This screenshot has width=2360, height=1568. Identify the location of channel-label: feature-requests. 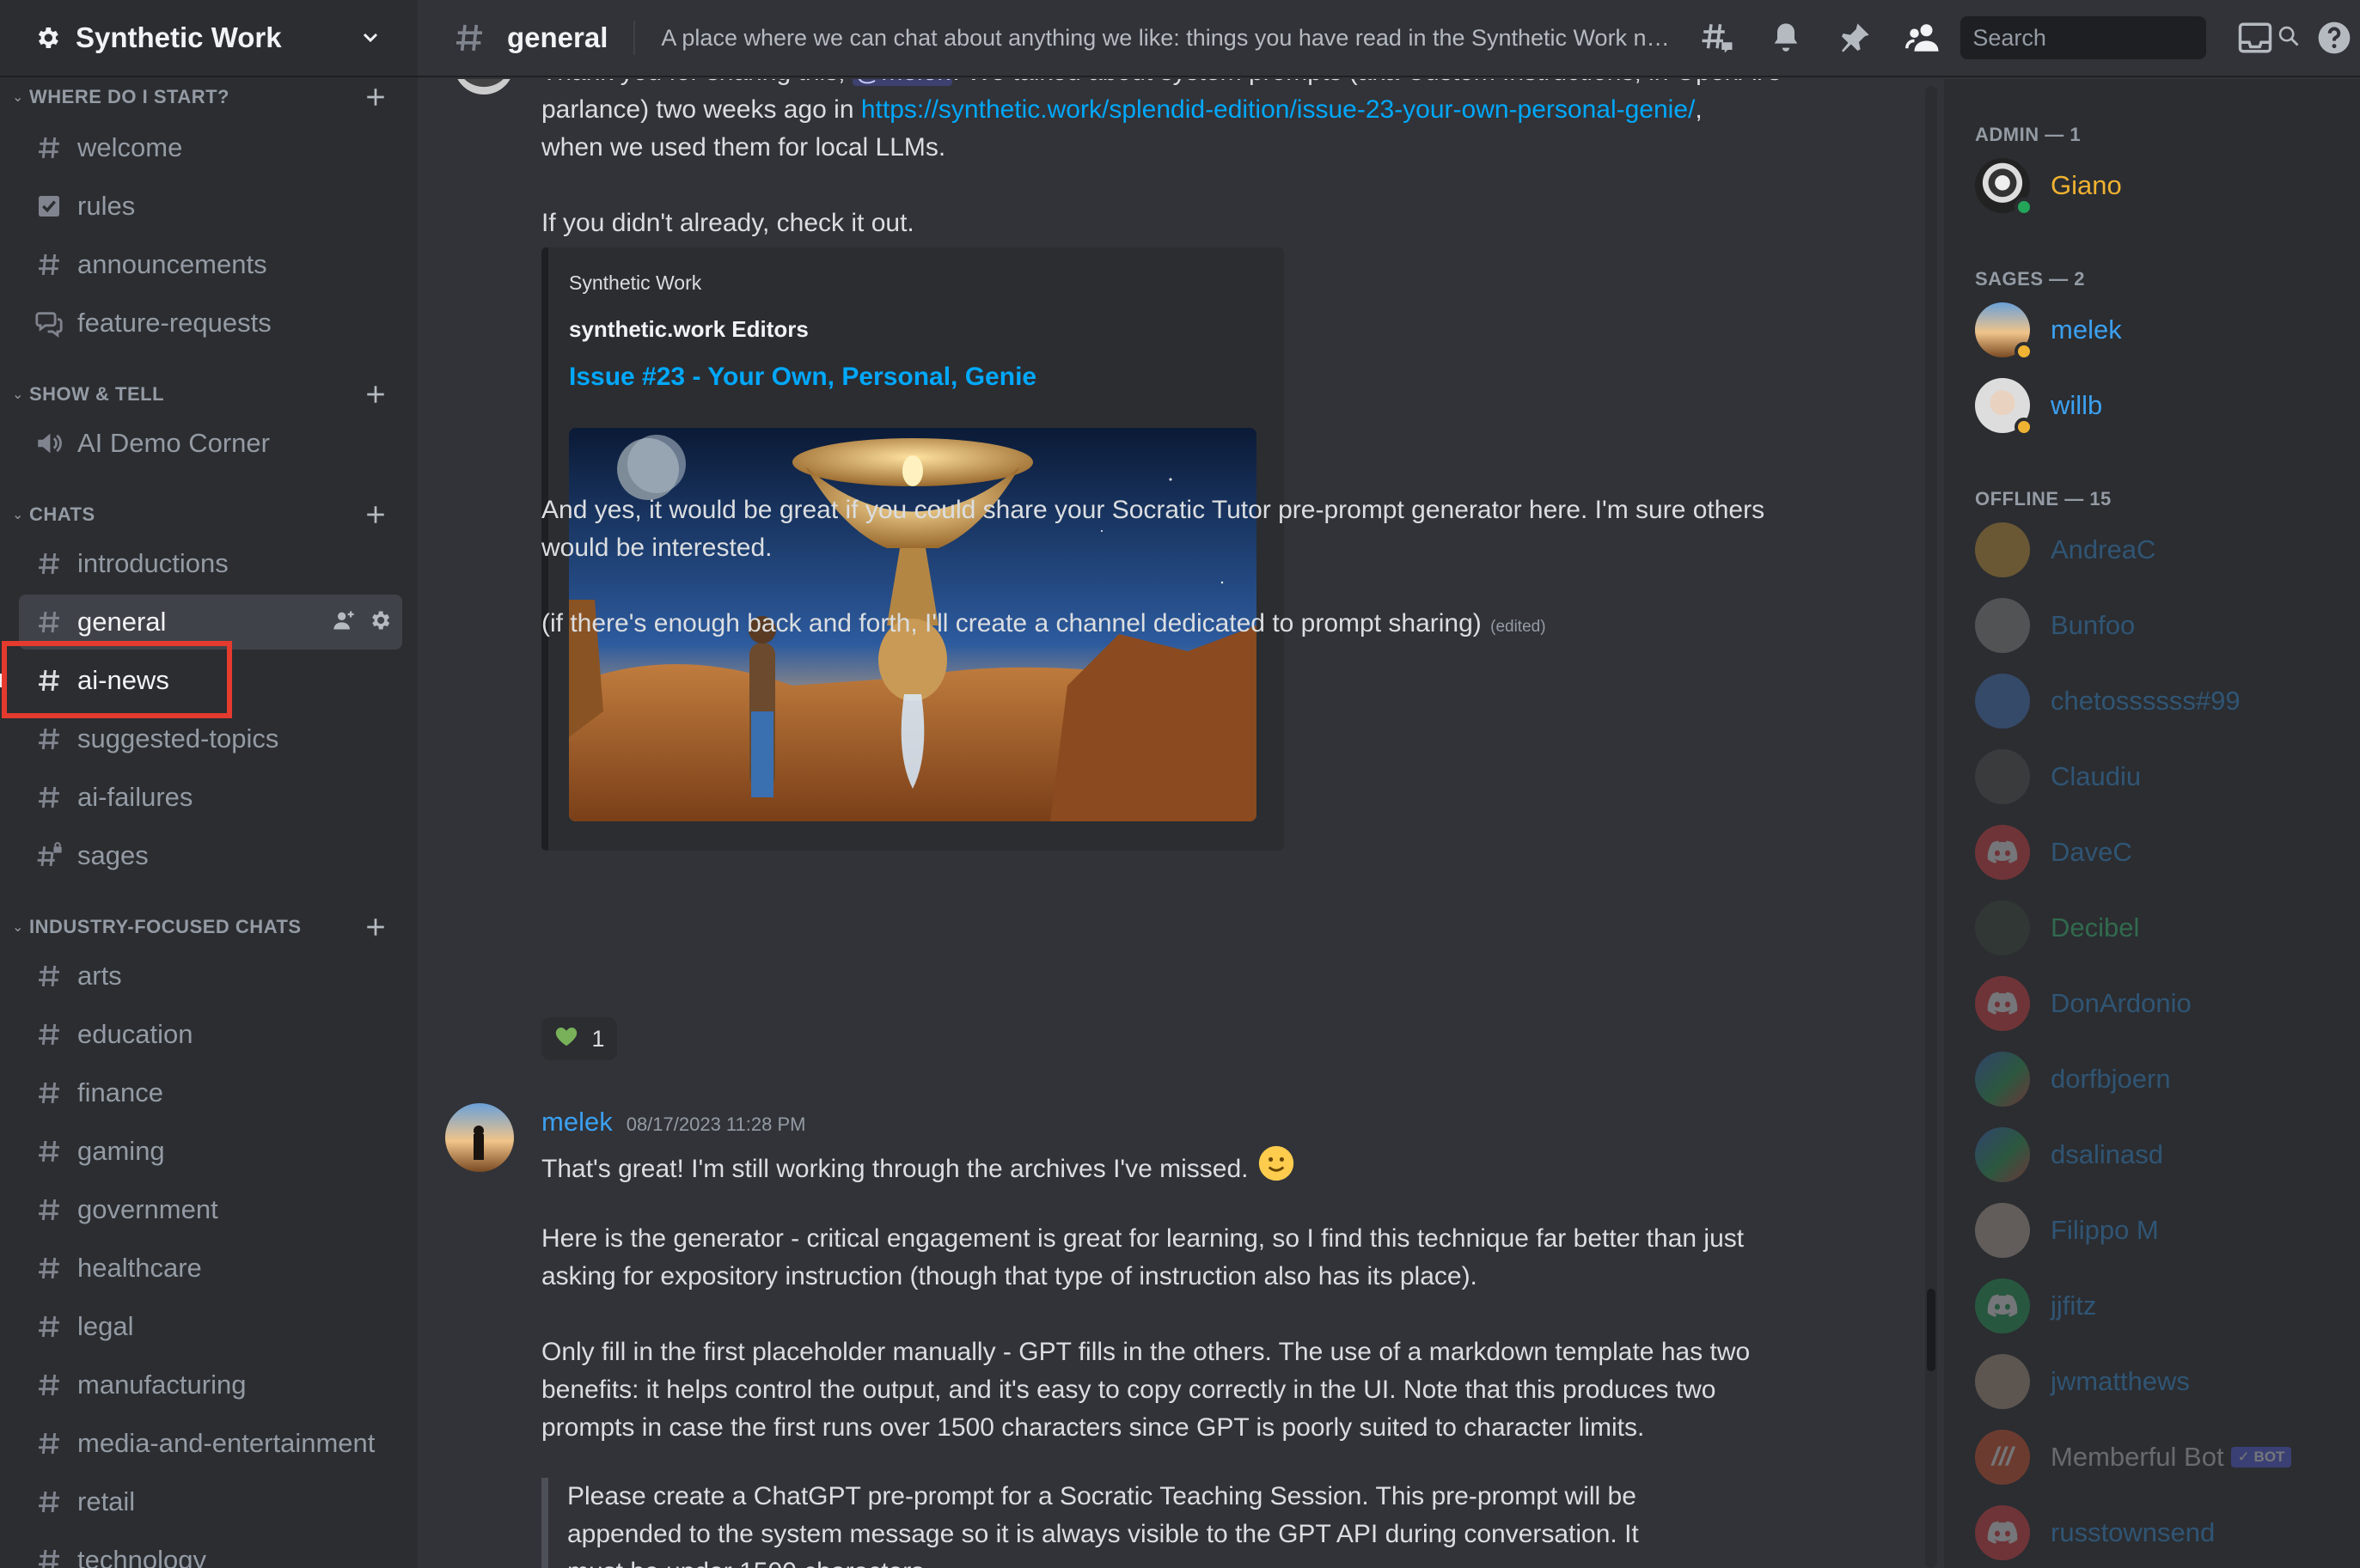
(174, 323).